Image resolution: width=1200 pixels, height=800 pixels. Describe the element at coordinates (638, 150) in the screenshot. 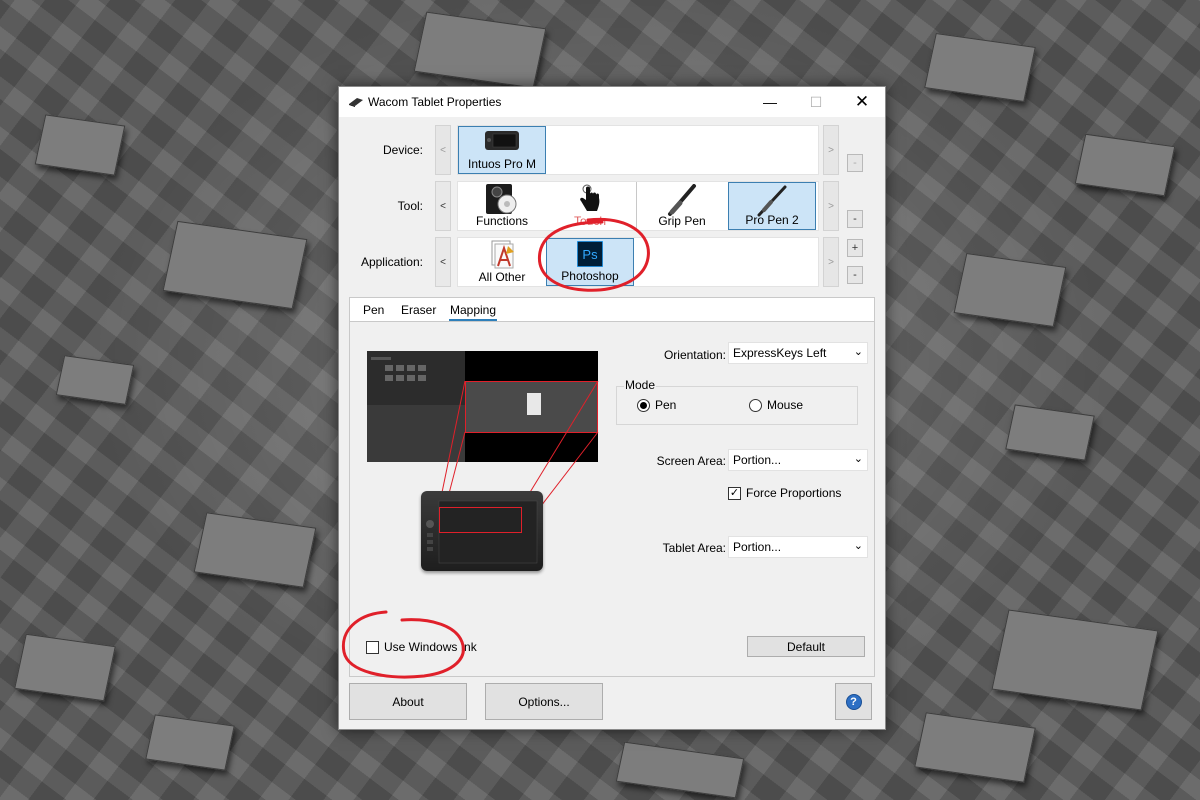

I see `device-strip: Intuos Pro M` at that location.